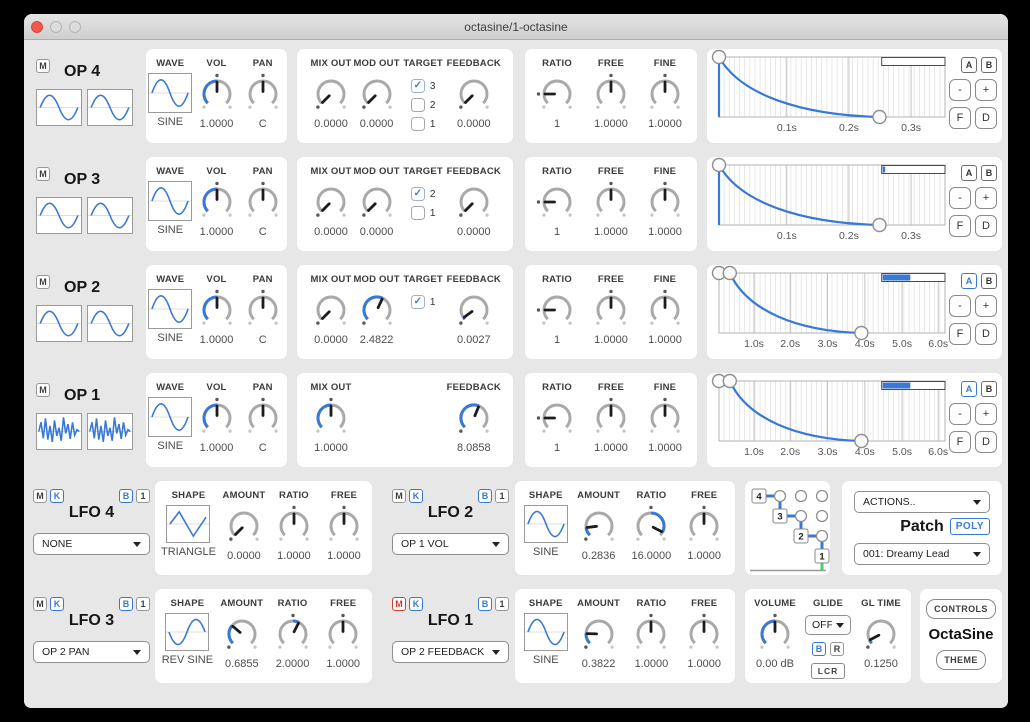 The height and width of the screenshot is (722, 1030). What do you see at coordinates (377, 310) in the screenshot?
I see `mod-out-knob` at bounding box center [377, 310].